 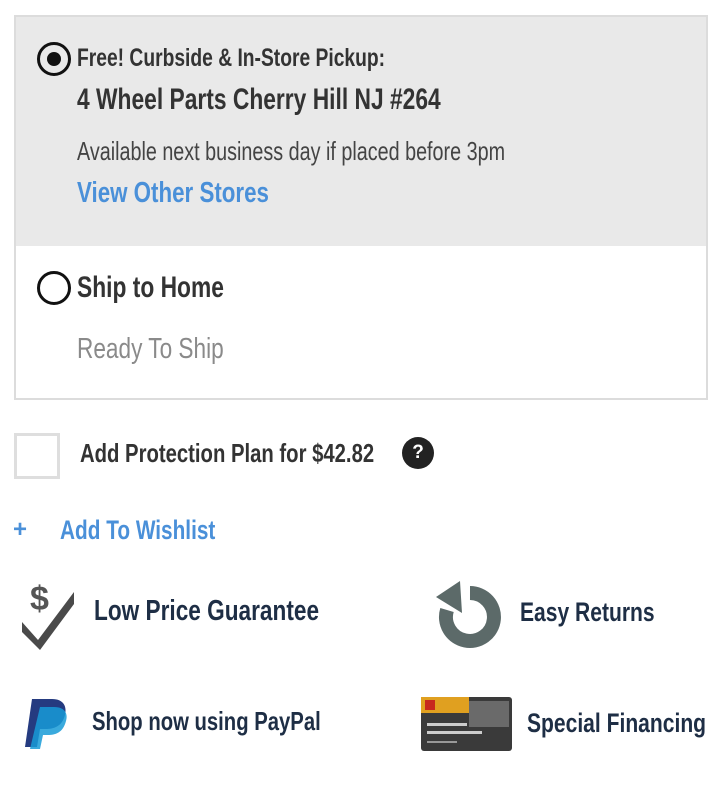 I want to click on easy-returns-label: Easy Returns, so click(x=606, y=612).